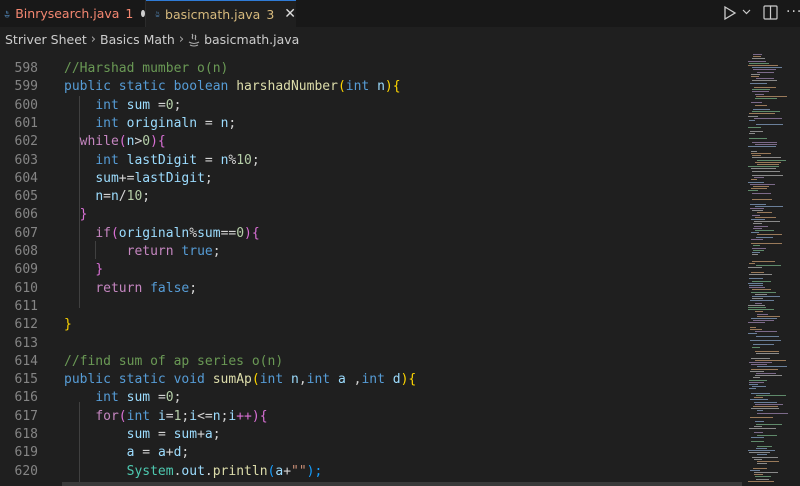  Describe the element at coordinates (162, 161) in the screenshot. I see `code-line: int lastDigit = n%10;` at that location.